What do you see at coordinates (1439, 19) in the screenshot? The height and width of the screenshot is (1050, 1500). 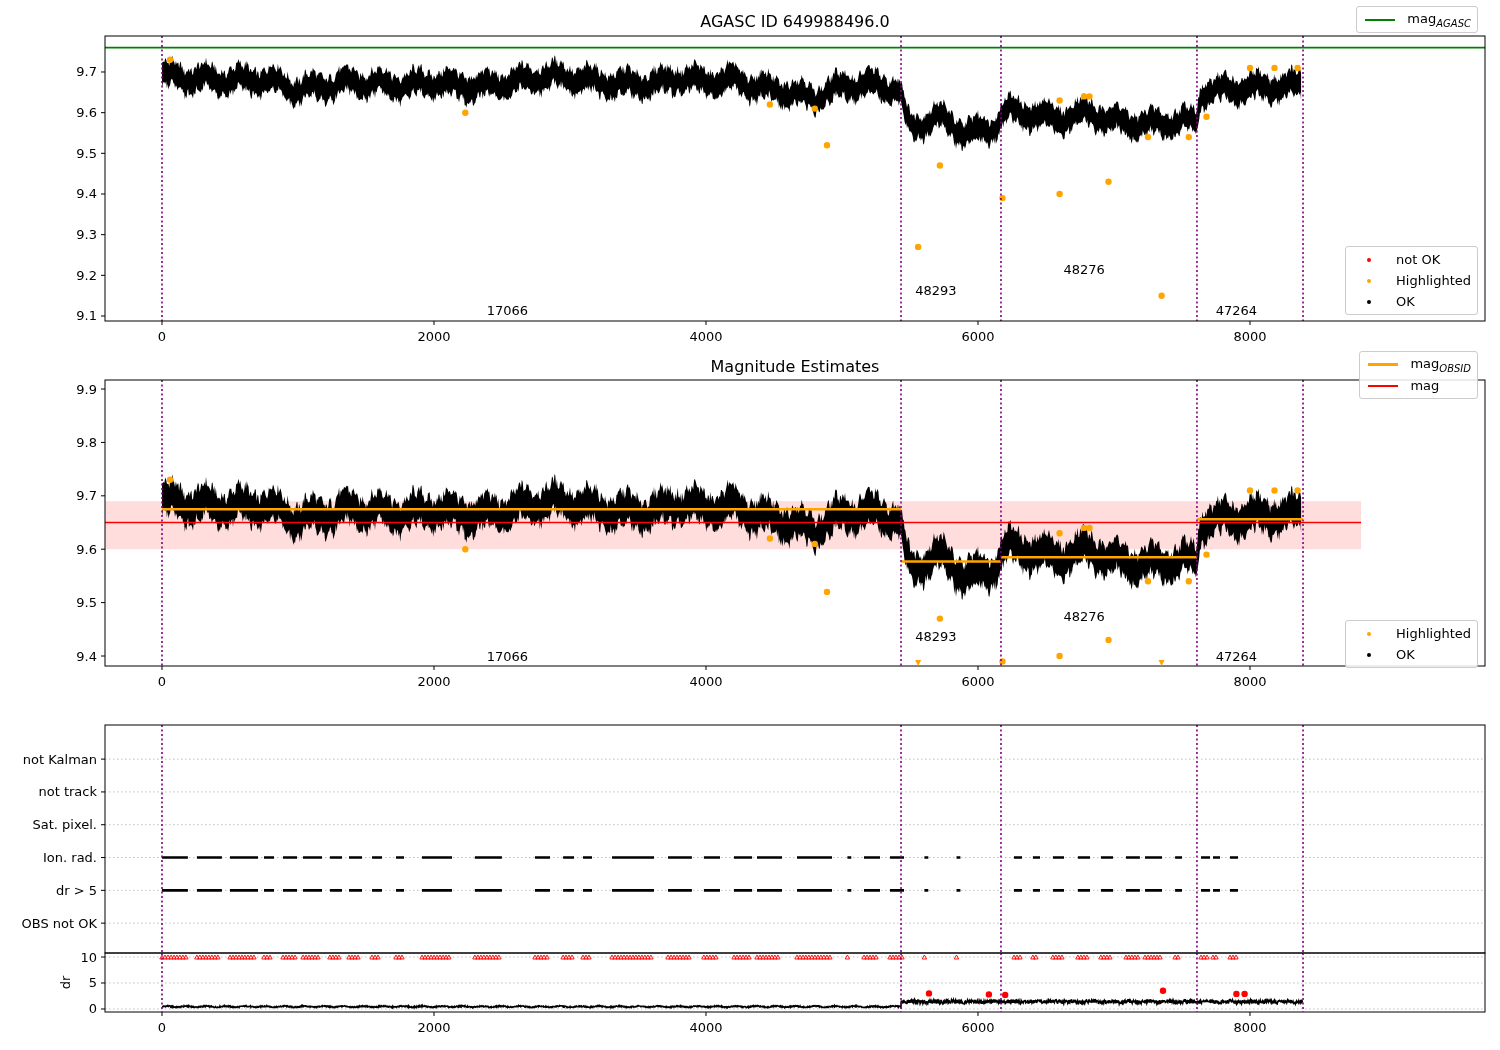 I see `legend-label: mag$_{AGASC}$` at bounding box center [1439, 19].